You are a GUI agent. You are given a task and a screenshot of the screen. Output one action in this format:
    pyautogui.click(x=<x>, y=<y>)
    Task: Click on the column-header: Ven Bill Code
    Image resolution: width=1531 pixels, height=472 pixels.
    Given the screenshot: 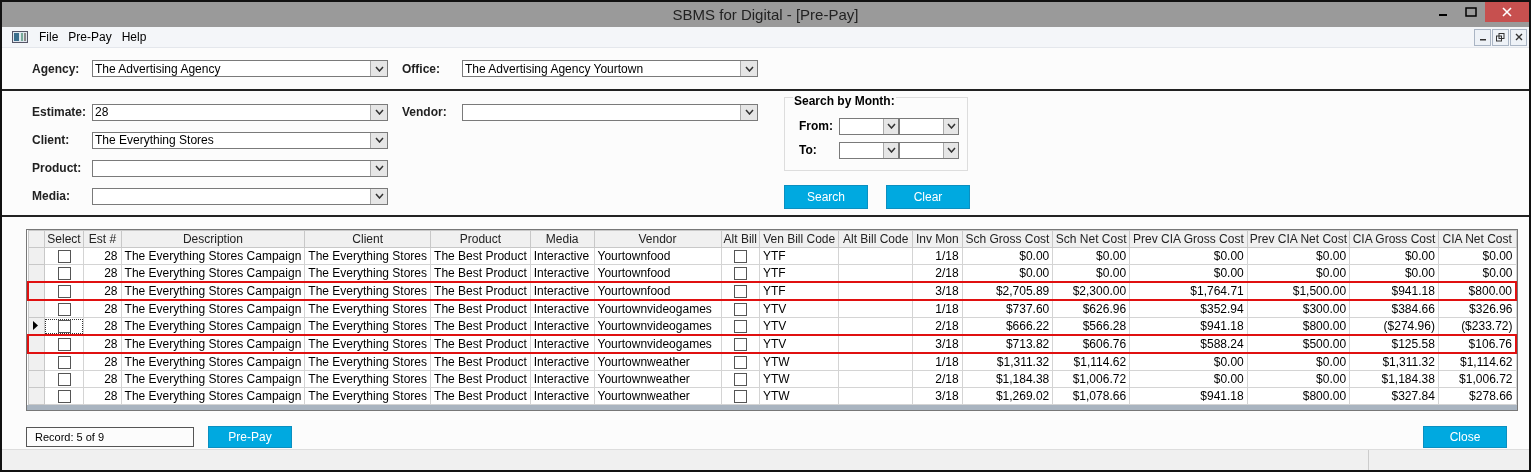 What is the action you would take?
    pyautogui.click(x=799, y=239)
    